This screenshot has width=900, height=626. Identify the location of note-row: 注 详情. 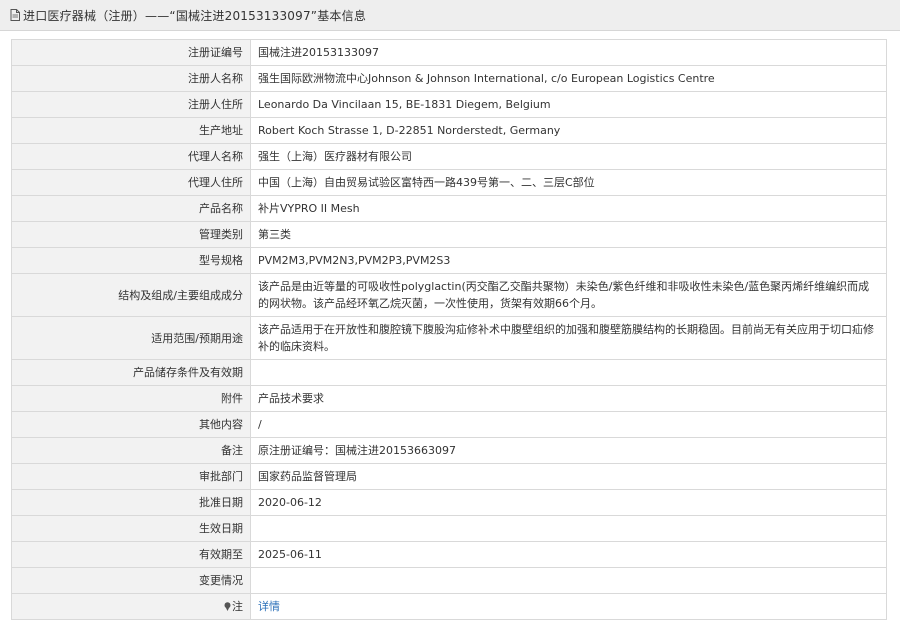
(449, 606).